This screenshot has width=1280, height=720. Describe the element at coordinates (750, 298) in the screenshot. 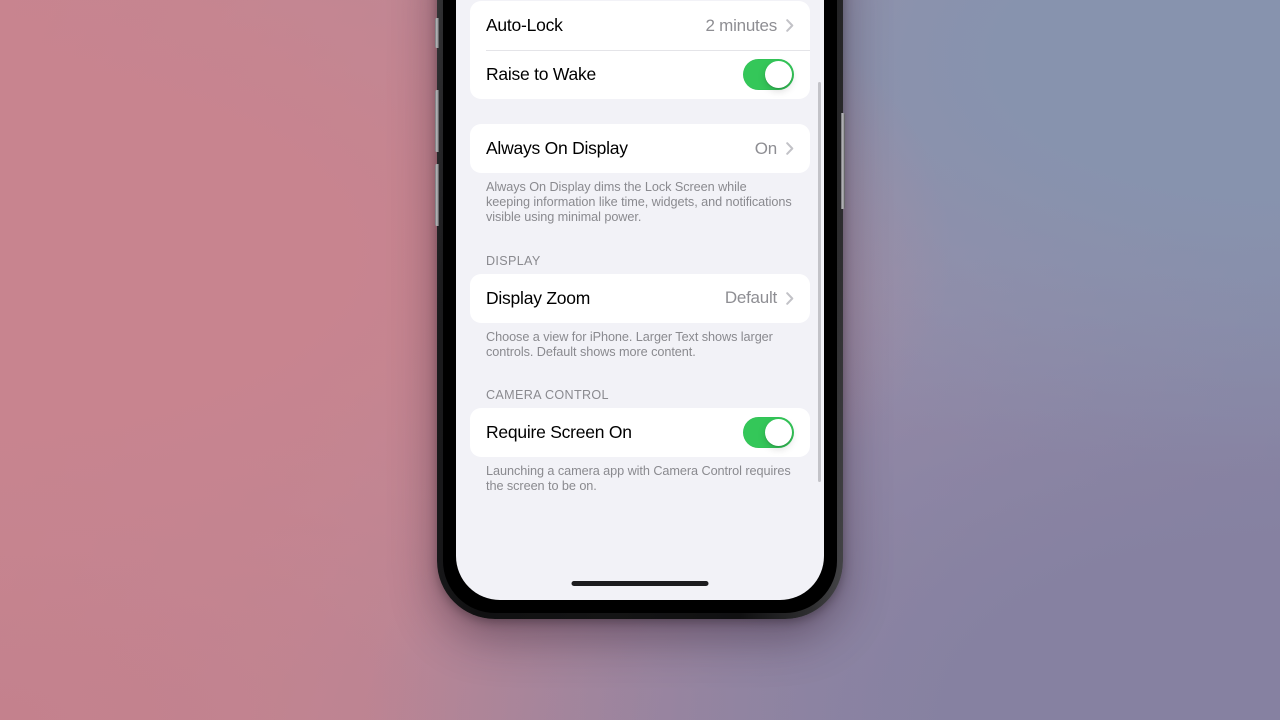

I see `row-value: Default` at that location.